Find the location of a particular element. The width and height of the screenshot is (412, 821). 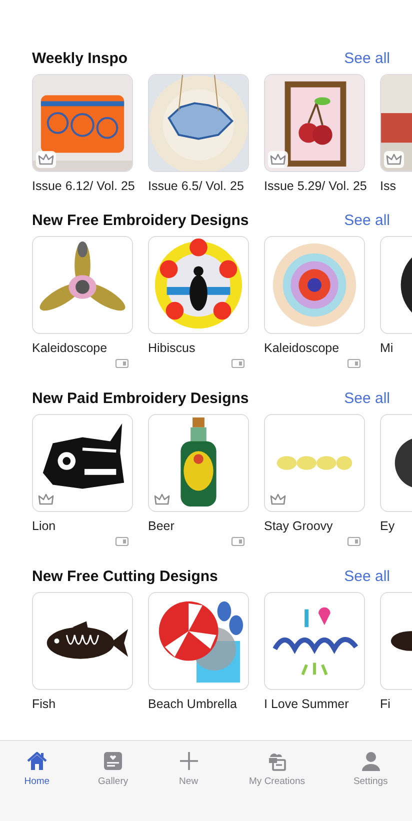

card-title: Stay Groovy is located at coordinates (299, 526).